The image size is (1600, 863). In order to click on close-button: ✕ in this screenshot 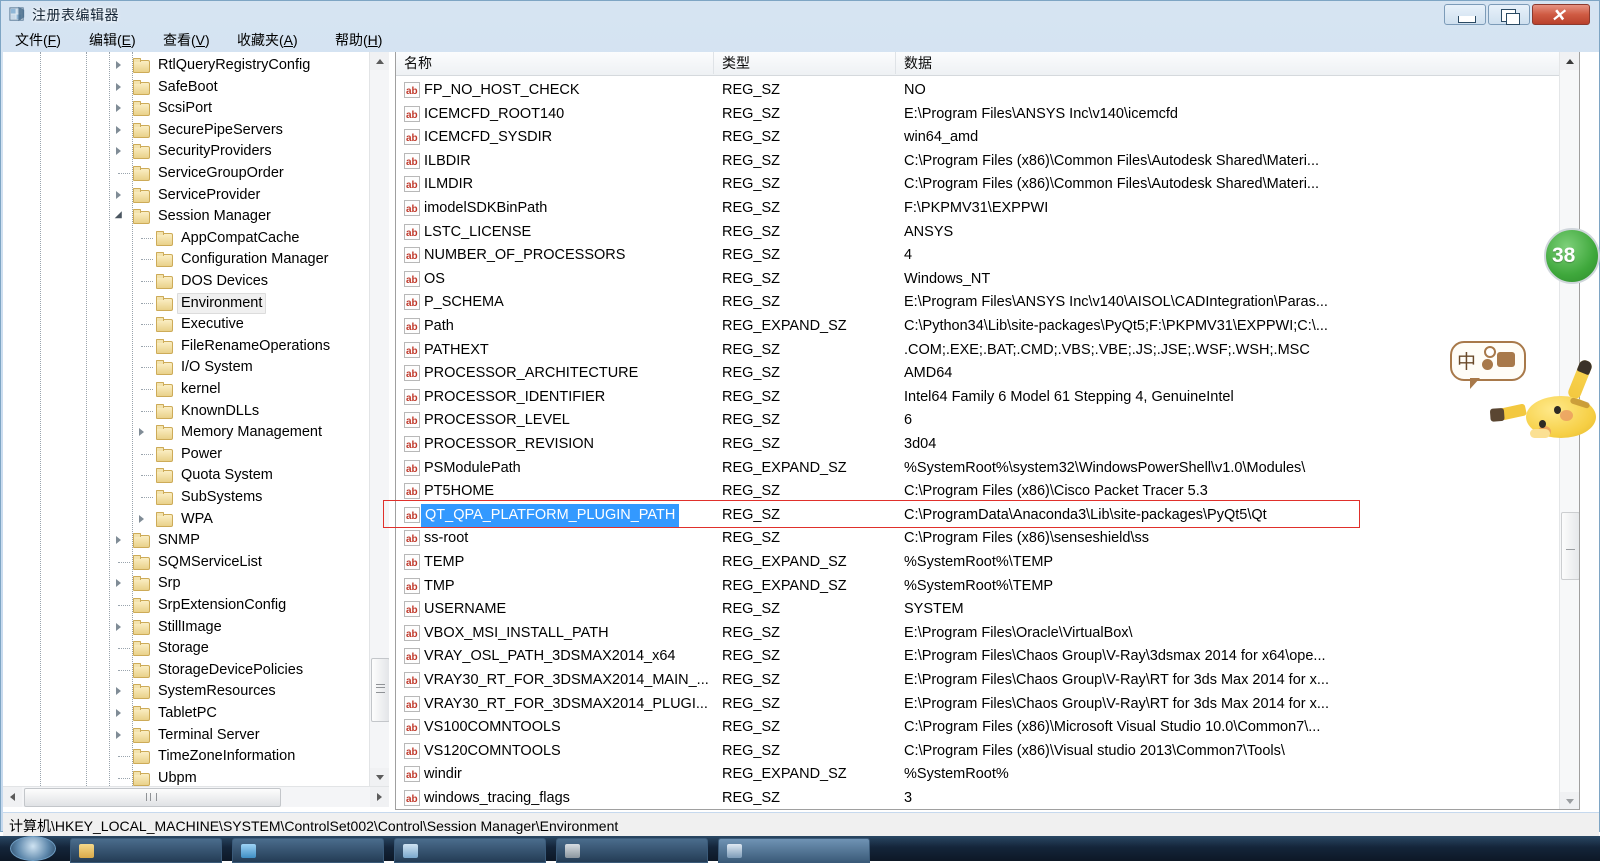, I will do `click(1561, 14)`.